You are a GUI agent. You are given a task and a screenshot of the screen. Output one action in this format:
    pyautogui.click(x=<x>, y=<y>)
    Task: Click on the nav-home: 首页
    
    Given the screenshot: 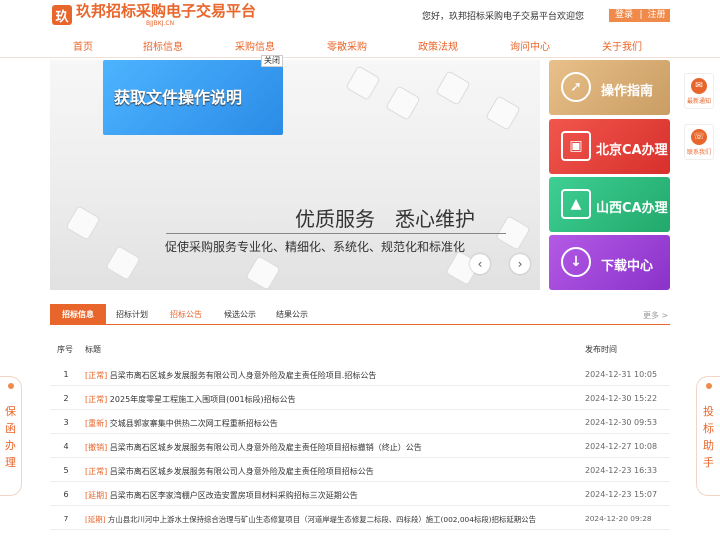 What is the action you would take?
    pyautogui.click(x=83, y=45)
    